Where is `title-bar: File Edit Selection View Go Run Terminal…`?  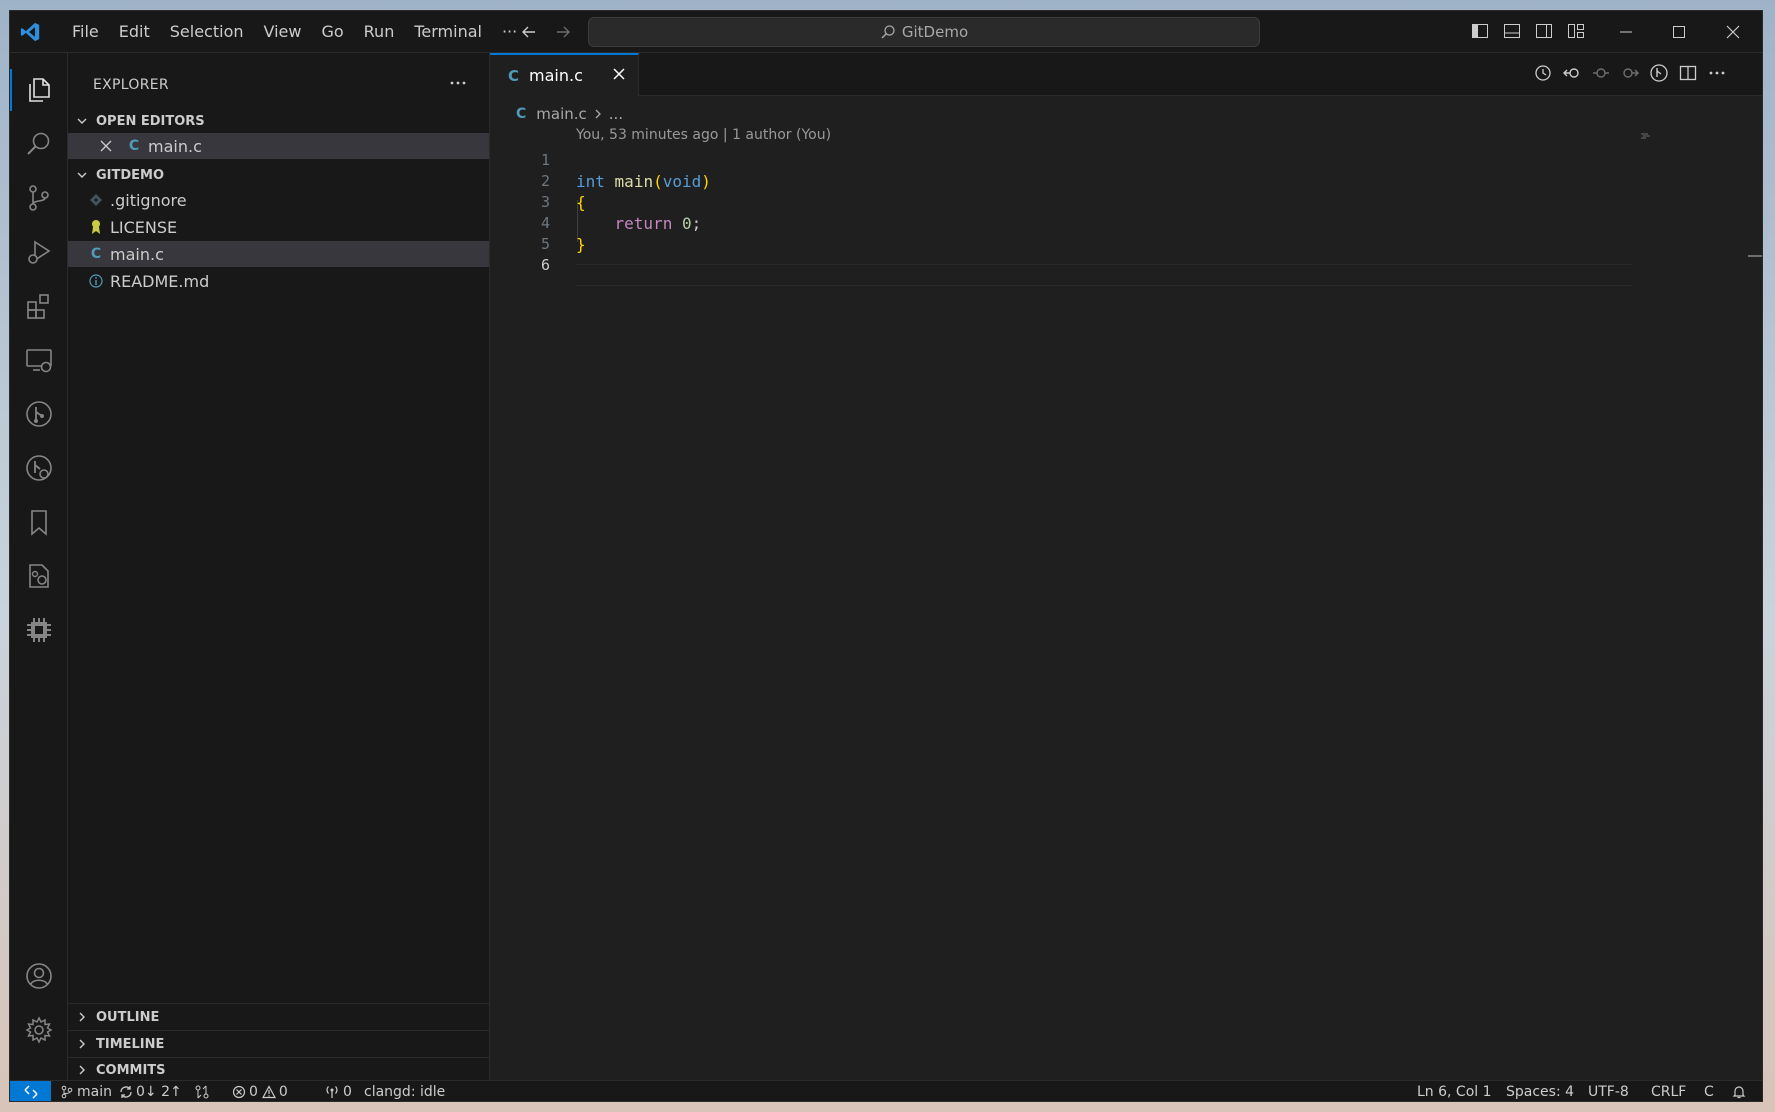 title-bar: File Edit Selection View Go Run Terminal… is located at coordinates (886, 32).